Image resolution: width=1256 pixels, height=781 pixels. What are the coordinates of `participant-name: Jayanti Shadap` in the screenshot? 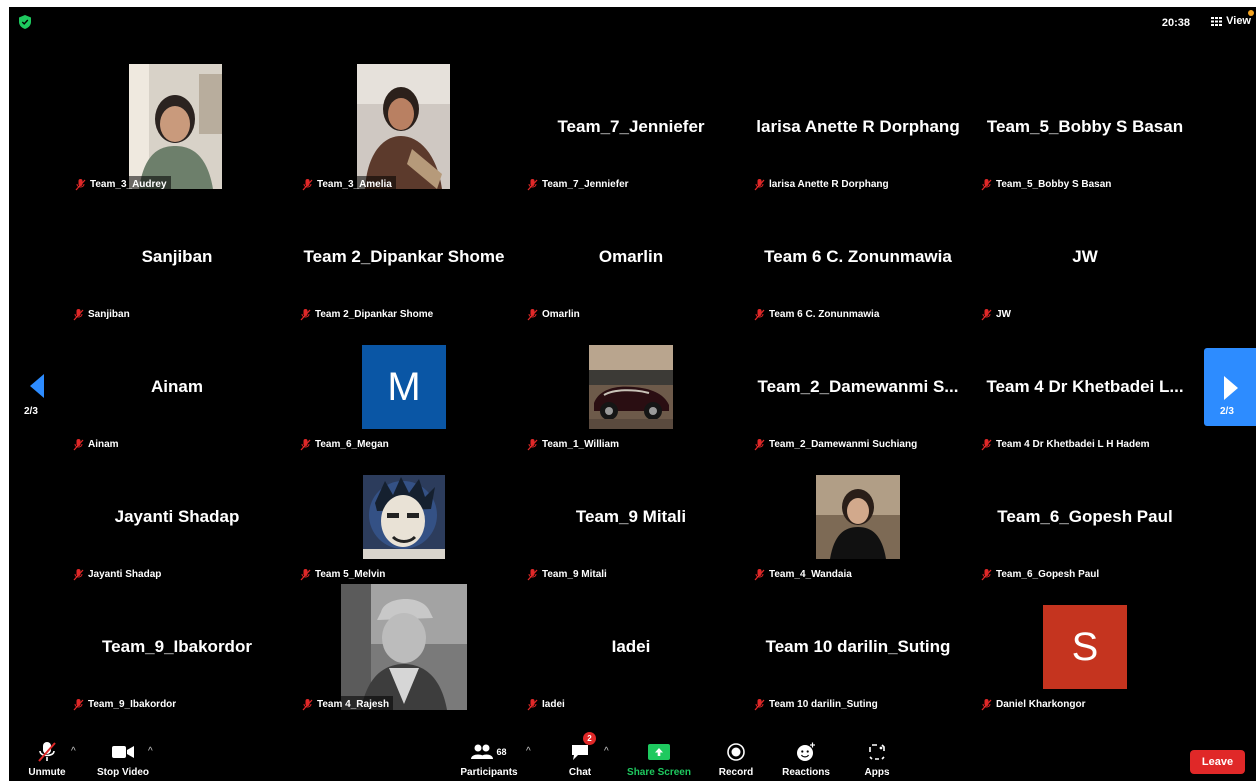 It's located at (125, 574).